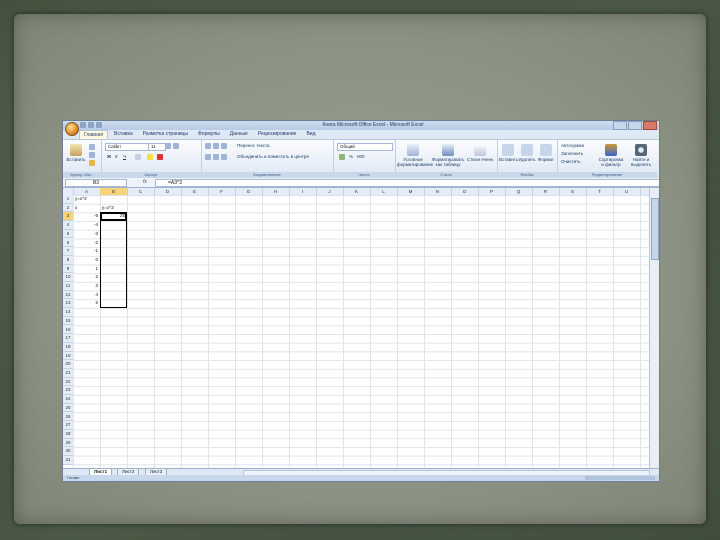 The height and width of the screenshot is (540, 720). Describe the element at coordinates (572, 146) in the screenshot. I see `autosum-button: Автосумма` at that location.